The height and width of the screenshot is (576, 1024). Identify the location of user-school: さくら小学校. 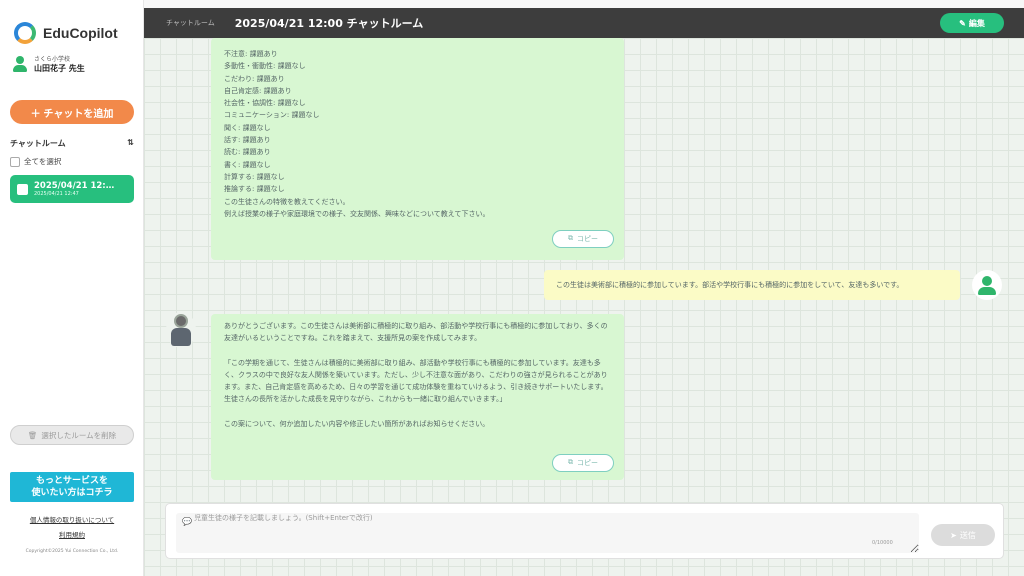
(52, 59).